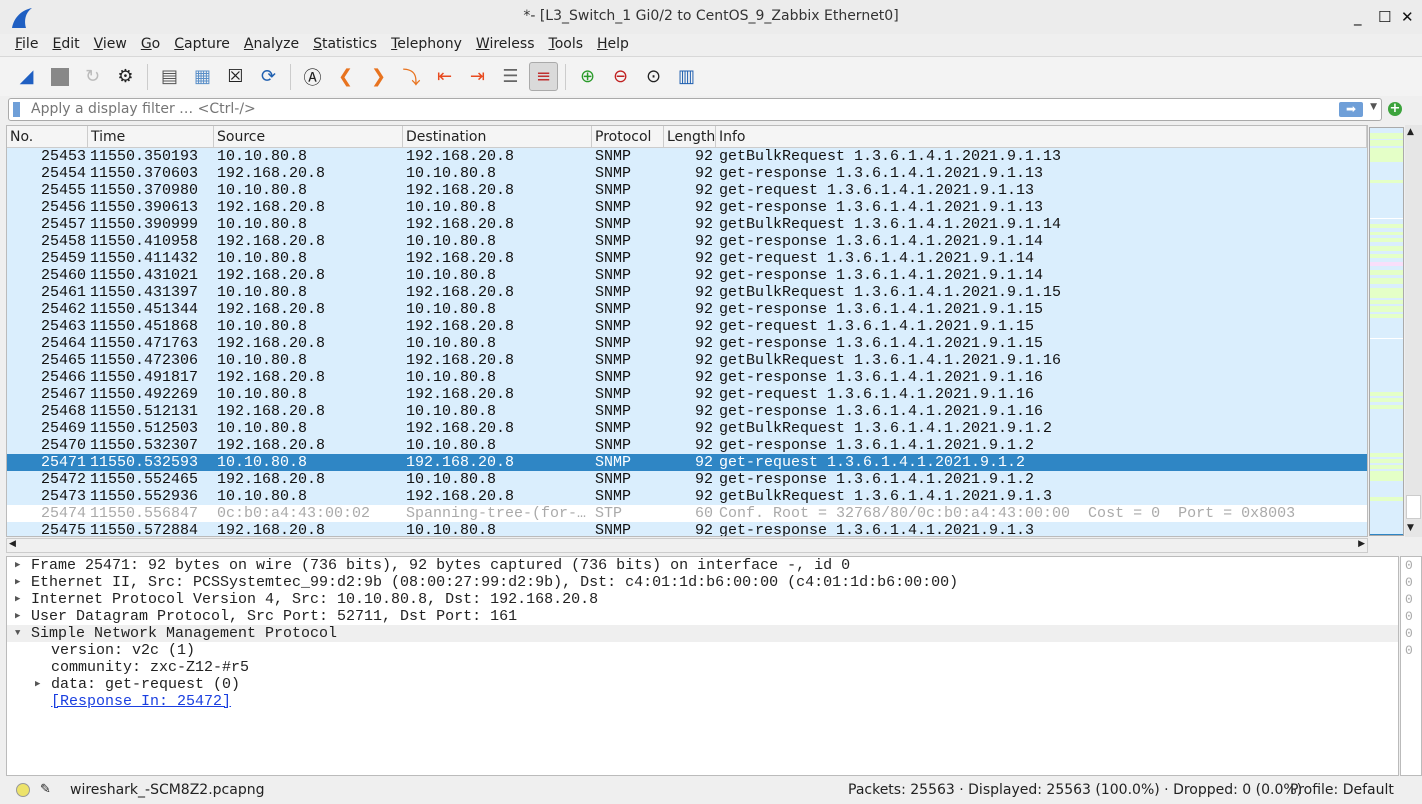 The height and width of the screenshot is (804, 1422). What do you see at coordinates (202, 44) in the screenshot?
I see `menu-capture: Capture` at bounding box center [202, 44].